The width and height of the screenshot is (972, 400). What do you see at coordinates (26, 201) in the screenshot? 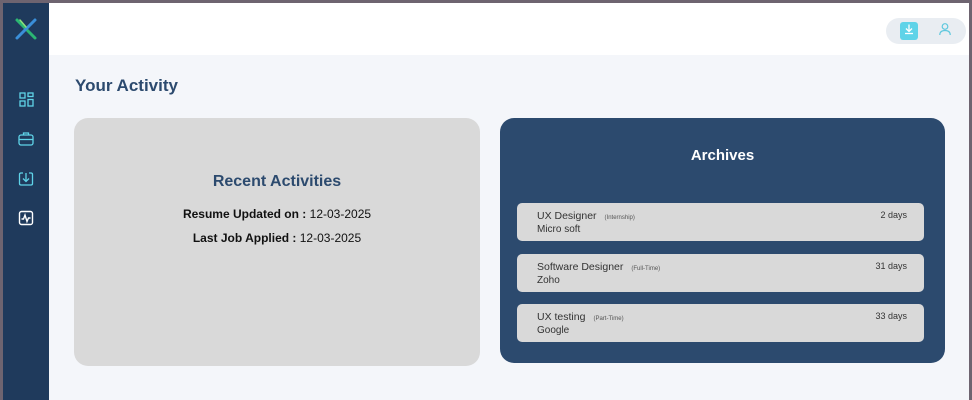
I see `sidebar` at bounding box center [26, 201].